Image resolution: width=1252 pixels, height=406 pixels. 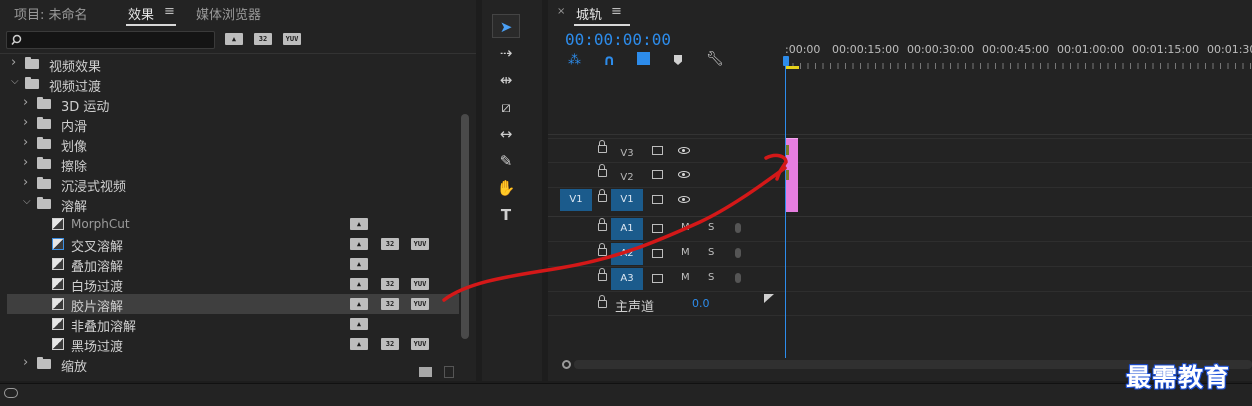 What do you see at coordinates (233, 64) in the screenshot?
I see `tree-folder: › 视频效果` at bounding box center [233, 64].